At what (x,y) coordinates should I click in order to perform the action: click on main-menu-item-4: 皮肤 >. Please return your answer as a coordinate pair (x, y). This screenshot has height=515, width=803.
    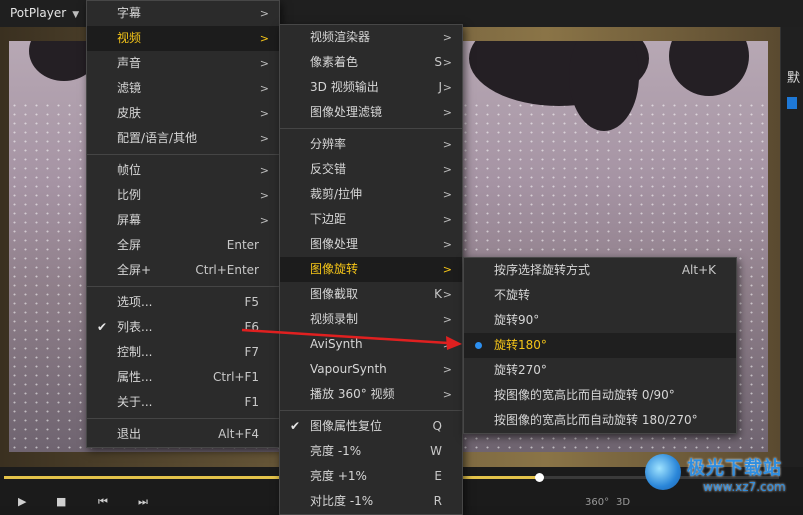
    Looking at the image, I should click on (183, 113).